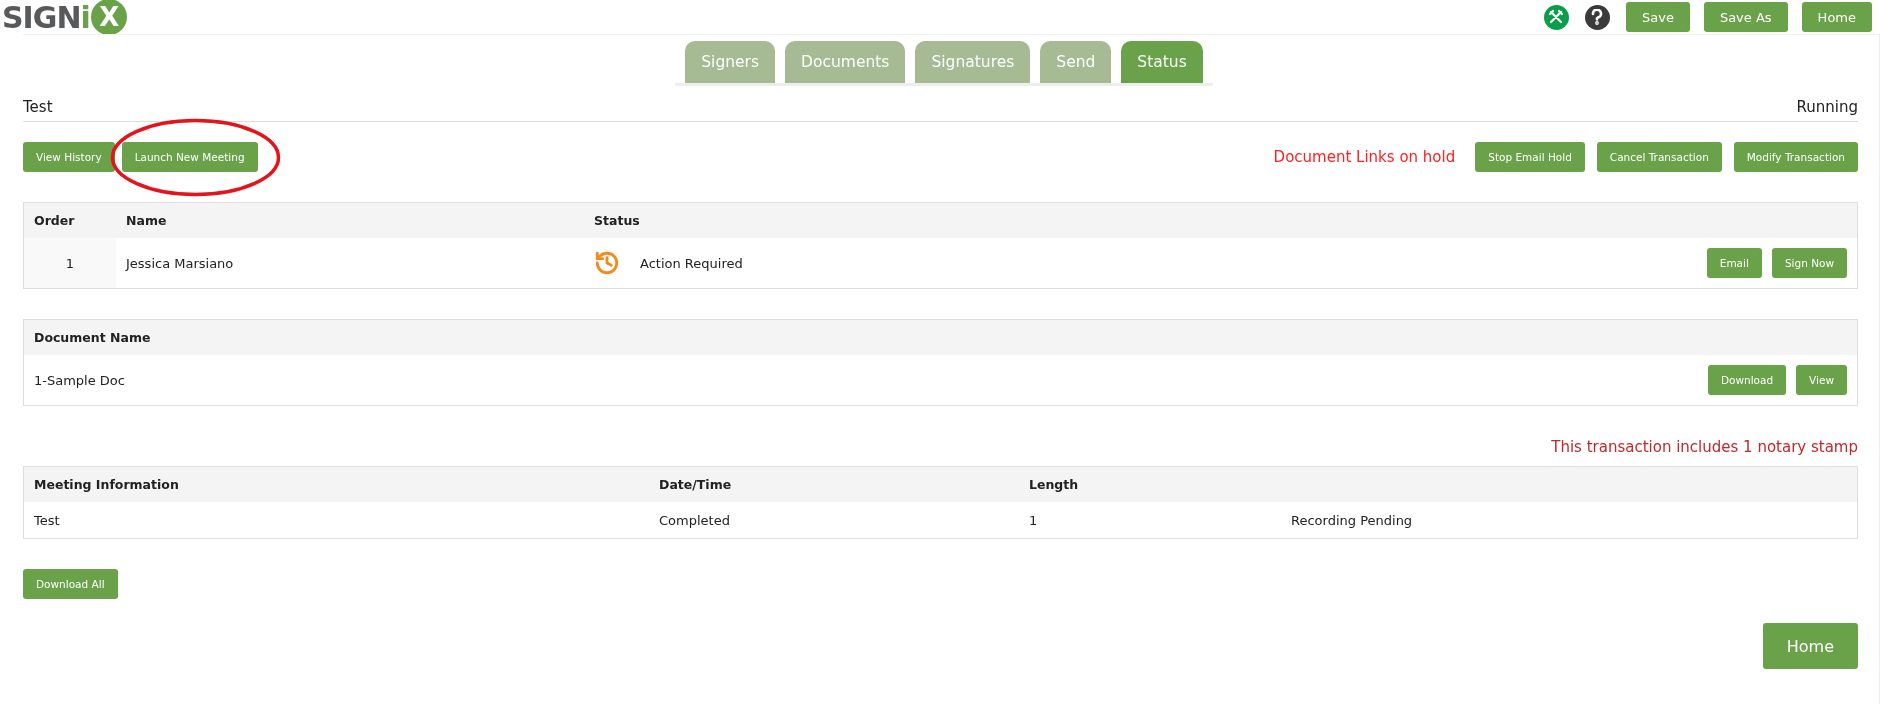 Image resolution: width=1888 pixels, height=707 pixels. Describe the element at coordinates (617, 220) in the screenshot. I see `column-header: Status` at that location.